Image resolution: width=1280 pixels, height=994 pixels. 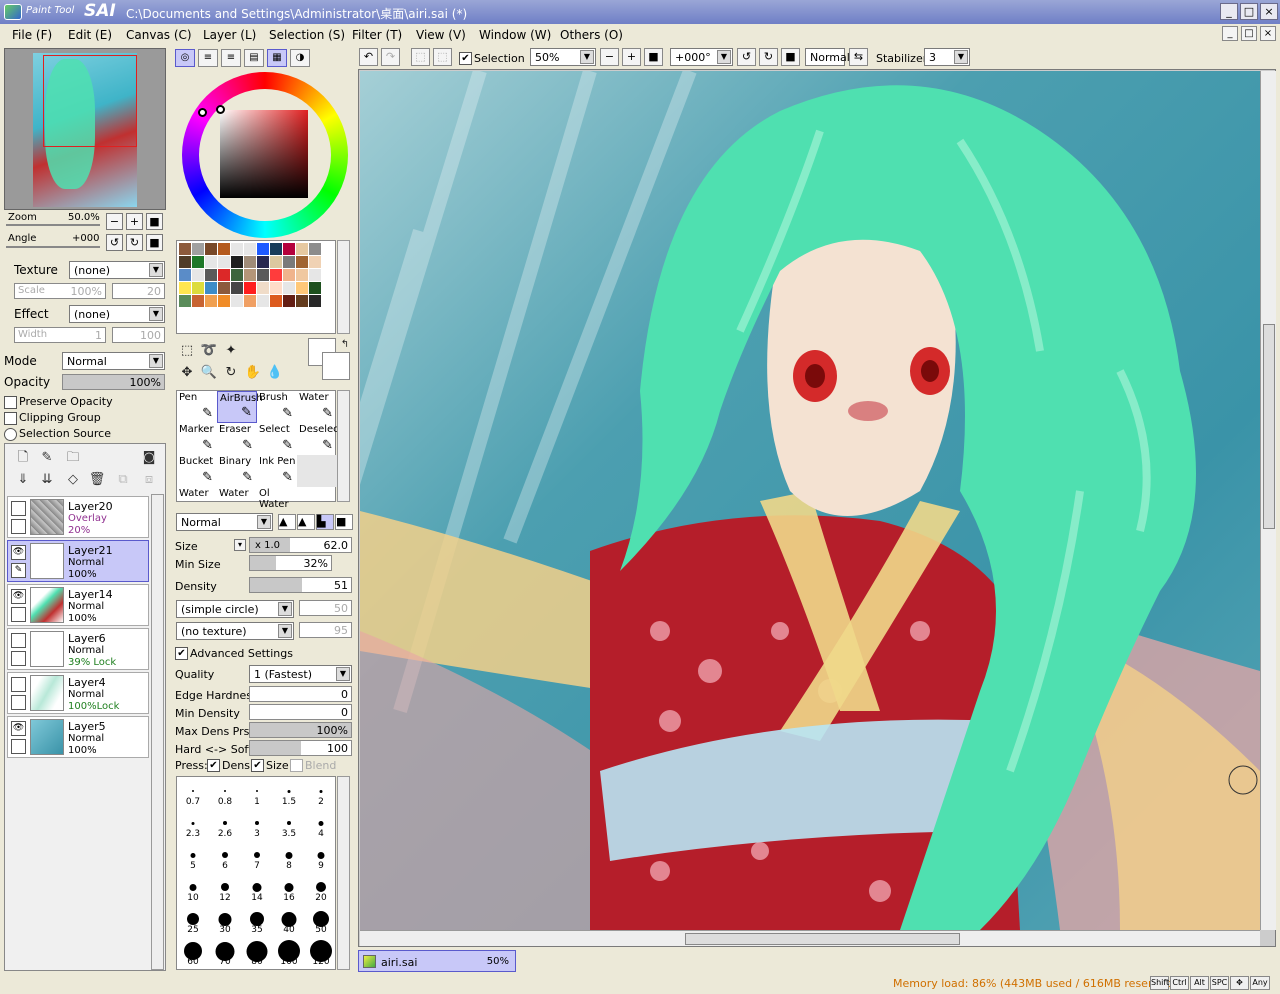 I want to click on toolbar-zoom-in-button: +, so click(x=631, y=57).